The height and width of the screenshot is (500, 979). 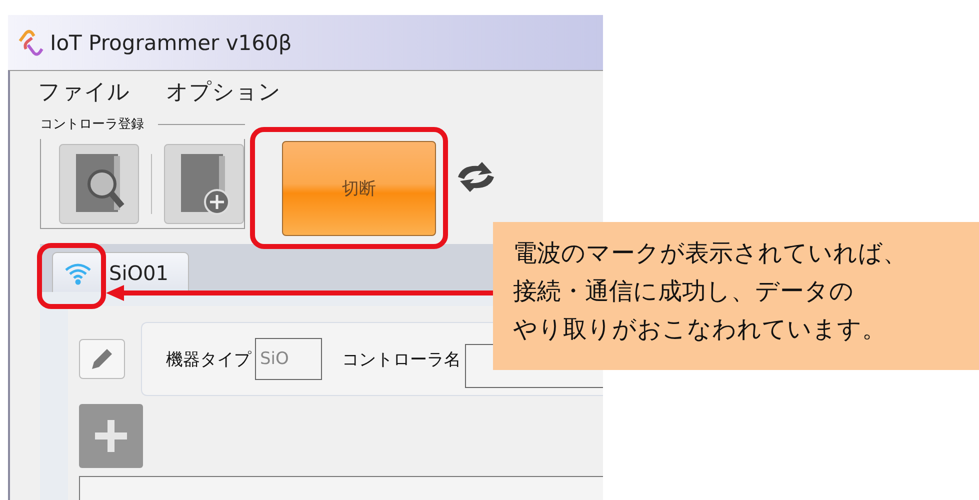 I want to click on add-button, so click(x=111, y=436).